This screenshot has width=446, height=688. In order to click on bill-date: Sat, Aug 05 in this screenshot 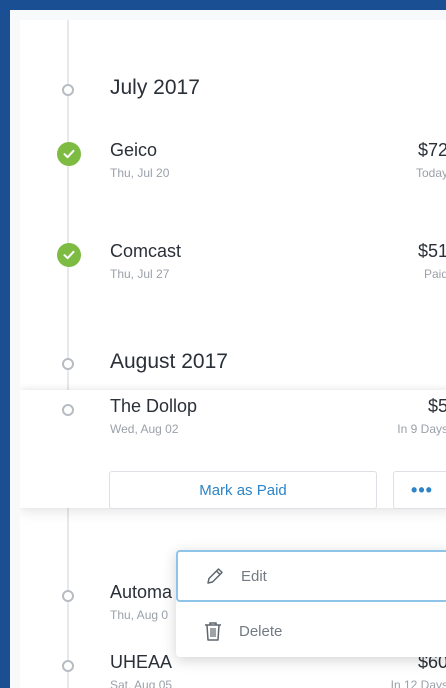, I will do `click(141, 683)`.